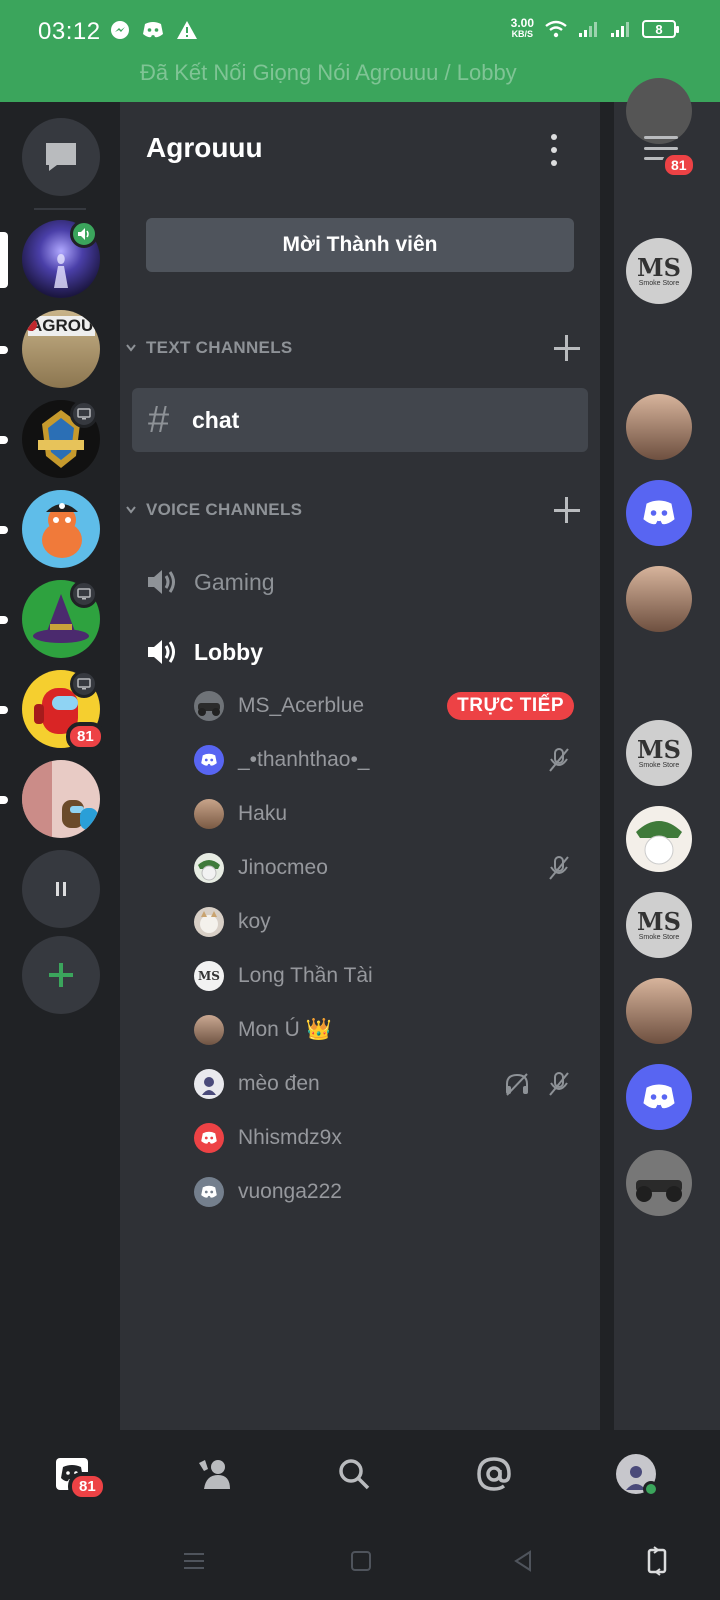  Describe the element at coordinates (384, 760) in the screenshot. I see `voice-member: _•thanhthao•_` at that location.